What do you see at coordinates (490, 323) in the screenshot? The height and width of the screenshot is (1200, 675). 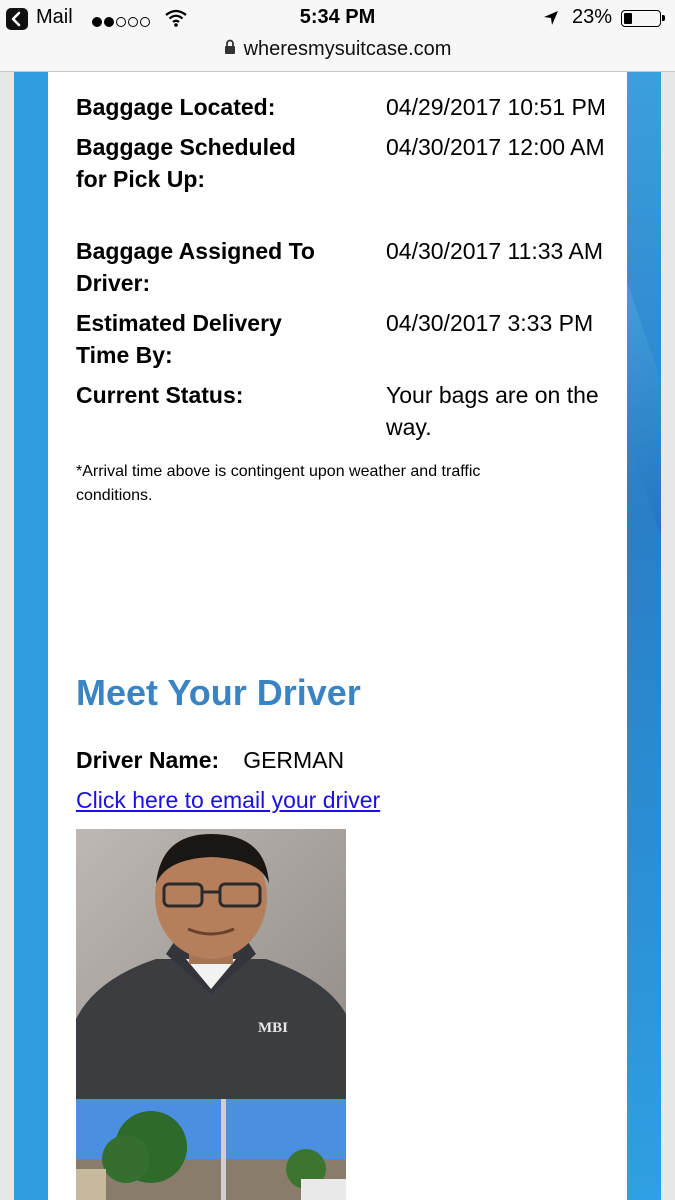 I see `tracking-value: 04/30/2017 3:33 PM` at bounding box center [490, 323].